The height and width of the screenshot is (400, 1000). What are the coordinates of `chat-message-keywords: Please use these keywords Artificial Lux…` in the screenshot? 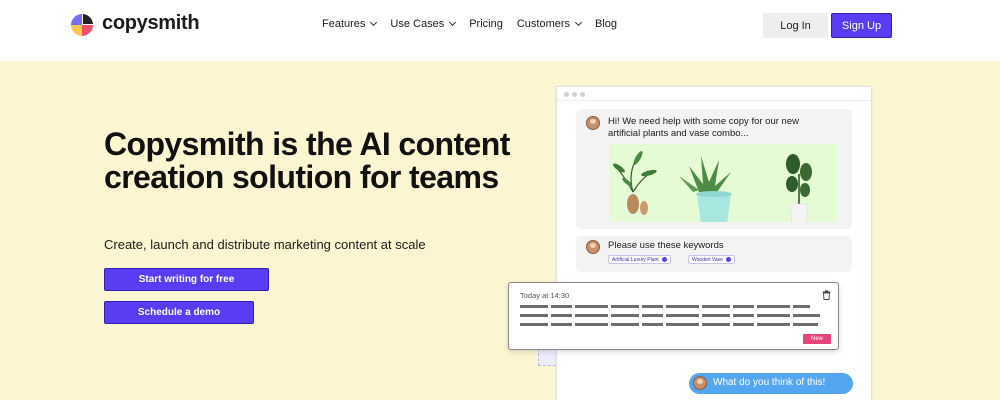 It's located at (714, 254).